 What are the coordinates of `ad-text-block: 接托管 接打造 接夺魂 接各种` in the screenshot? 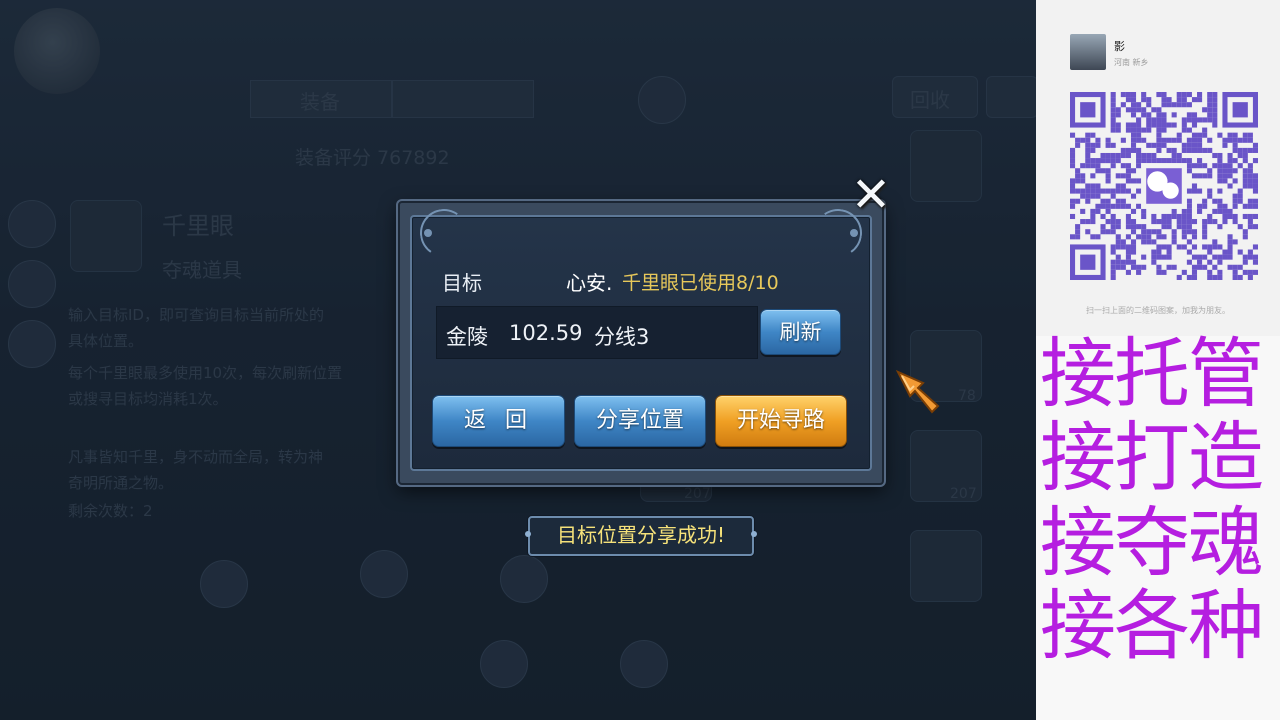 It's located at (1158, 524).